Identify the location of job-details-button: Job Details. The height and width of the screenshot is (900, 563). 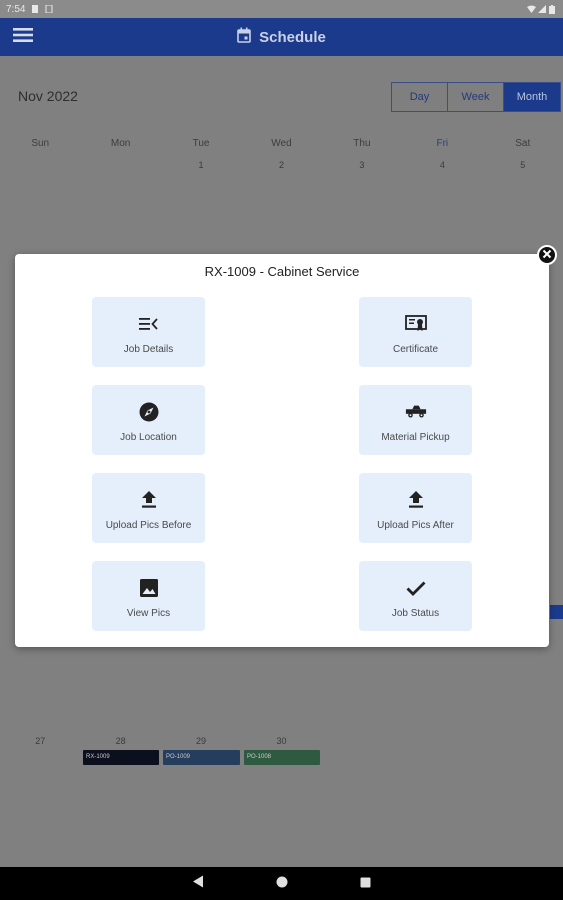
(148, 332).